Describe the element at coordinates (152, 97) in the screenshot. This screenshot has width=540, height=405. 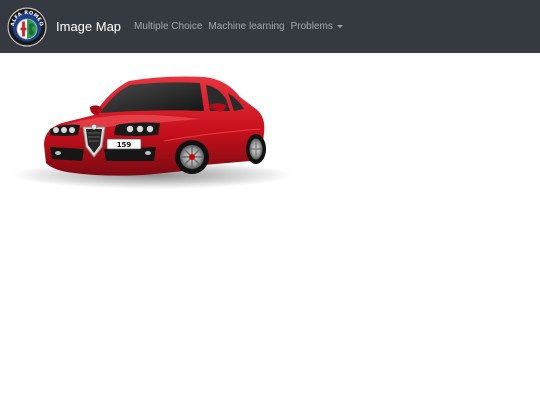
I see `car-windshield` at that location.